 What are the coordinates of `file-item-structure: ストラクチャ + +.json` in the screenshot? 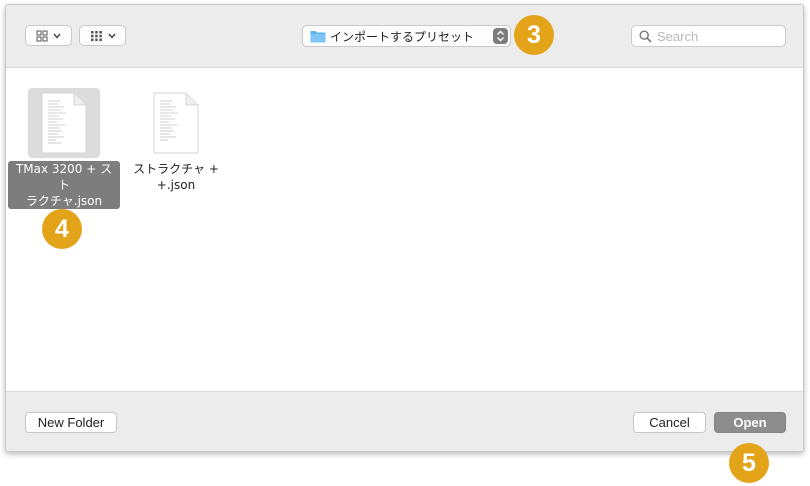 It's located at (176, 141).